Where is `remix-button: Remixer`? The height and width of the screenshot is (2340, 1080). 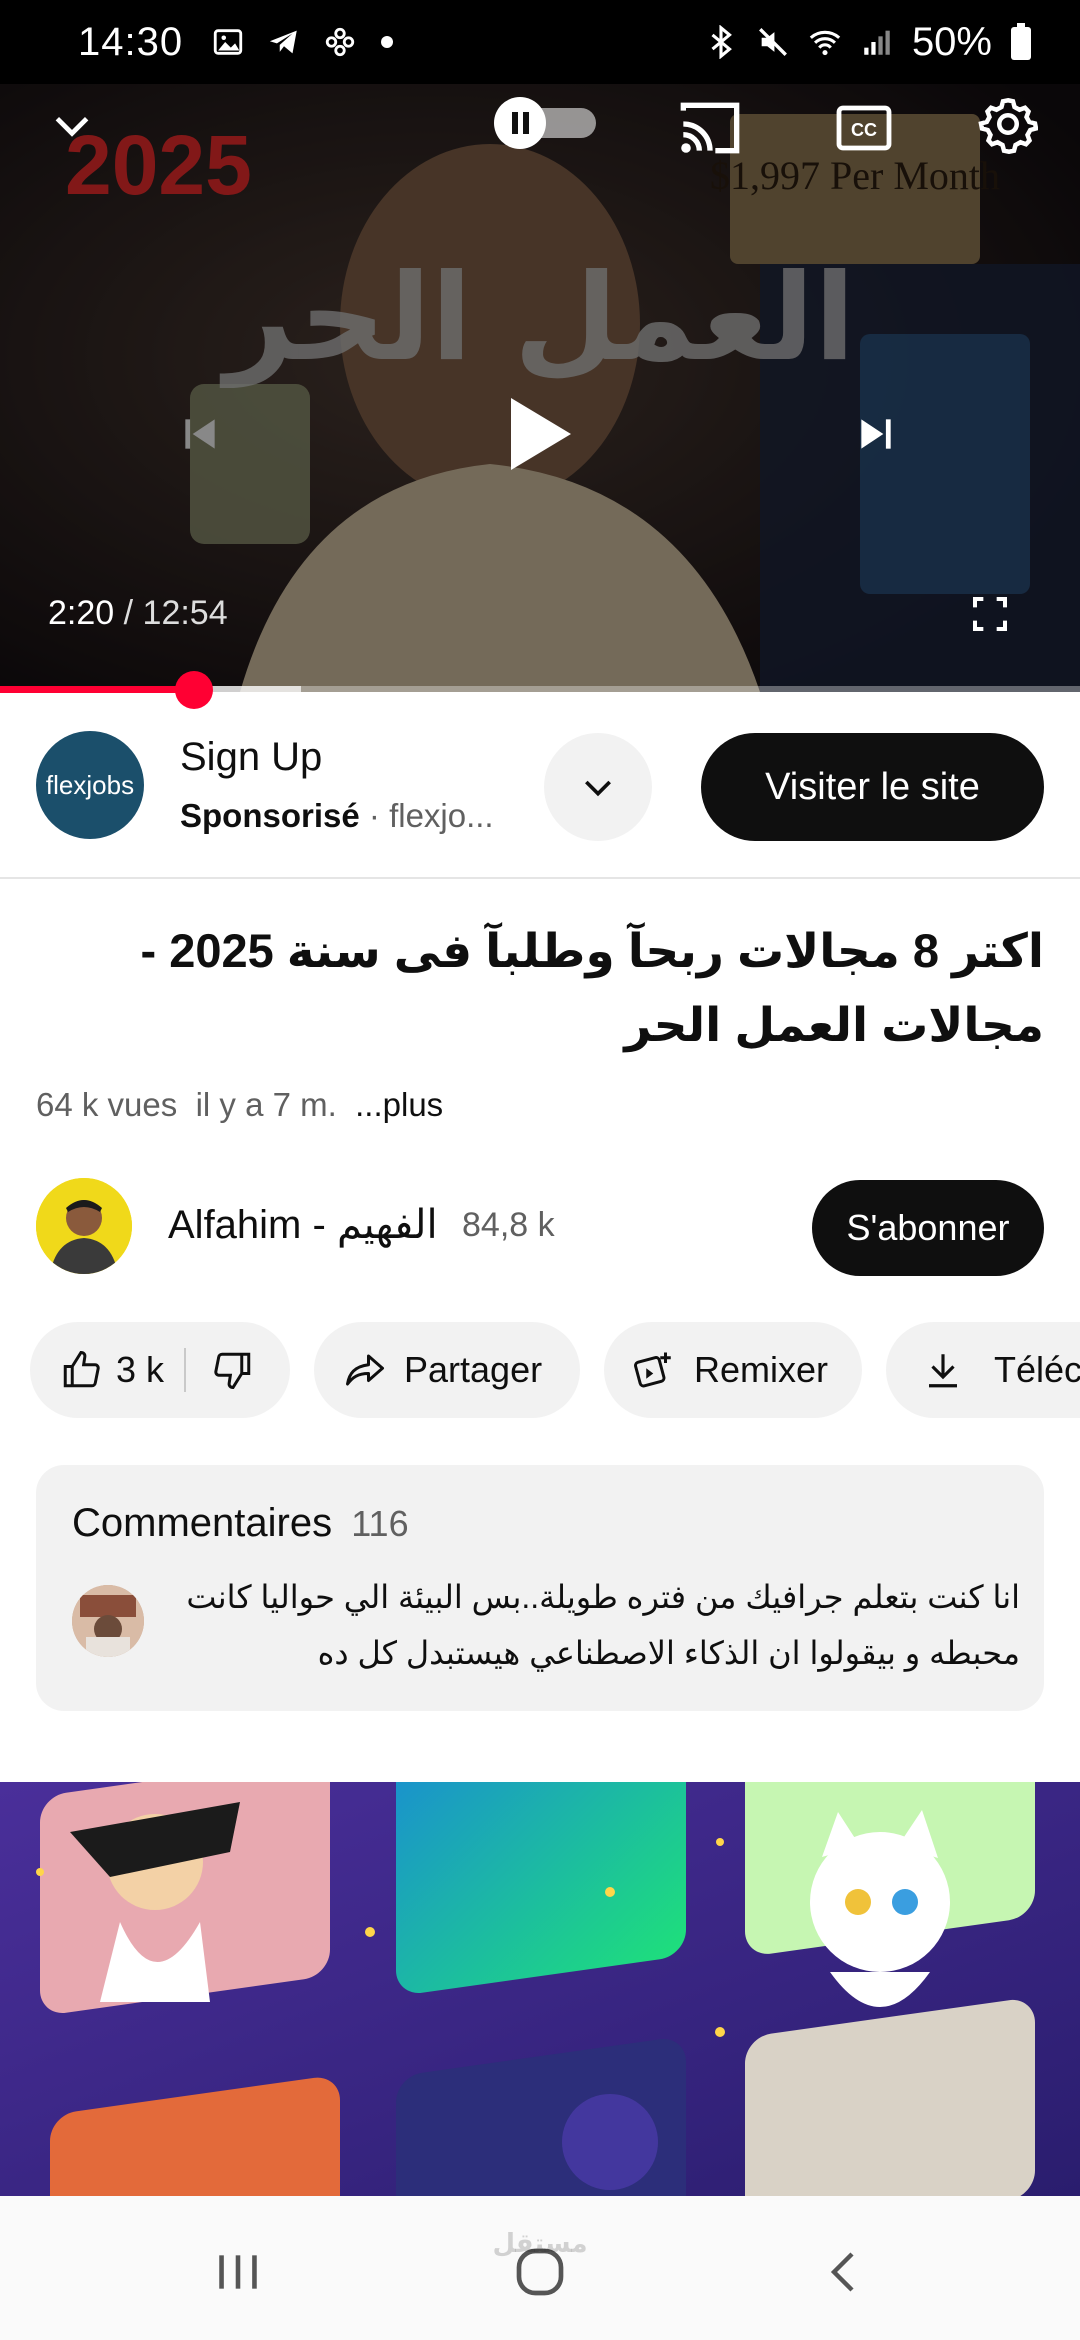 remix-button: Remixer is located at coordinates (733, 1370).